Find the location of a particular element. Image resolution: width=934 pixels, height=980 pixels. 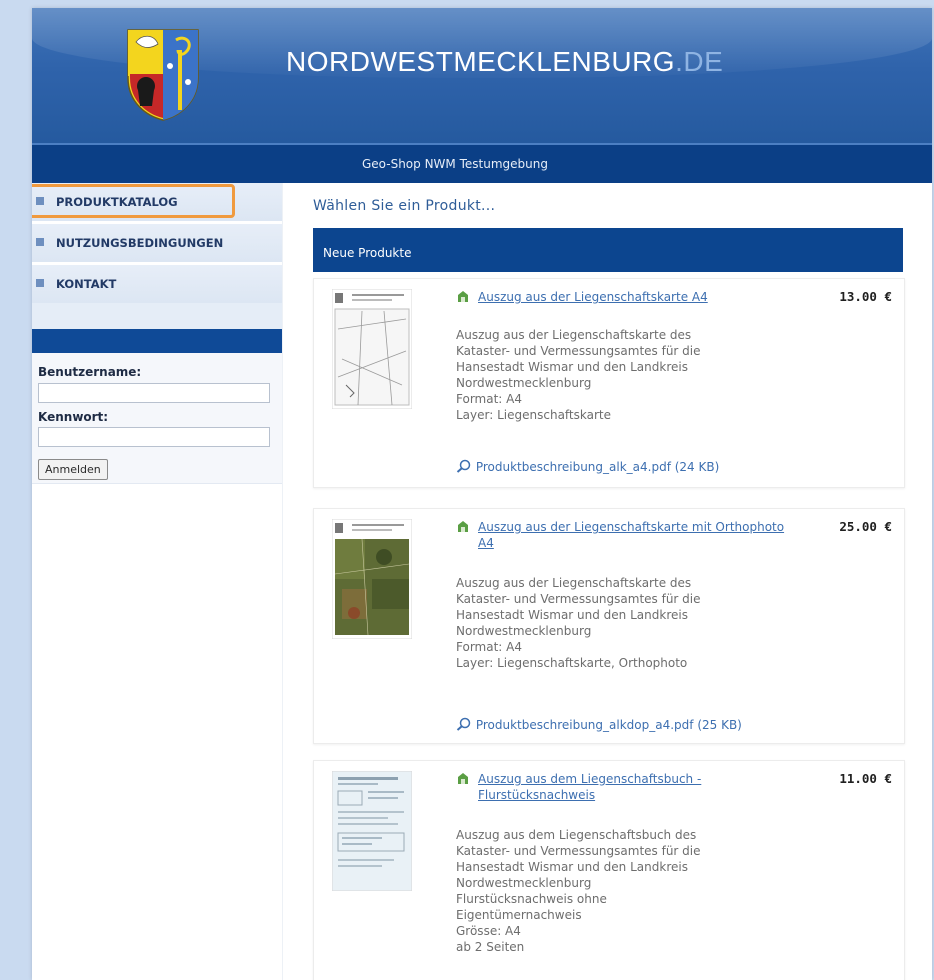

nav-item-nutzungsbedingungen: NUTZUNGSBEDINGUNGEN is located at coordinates (157, 243).